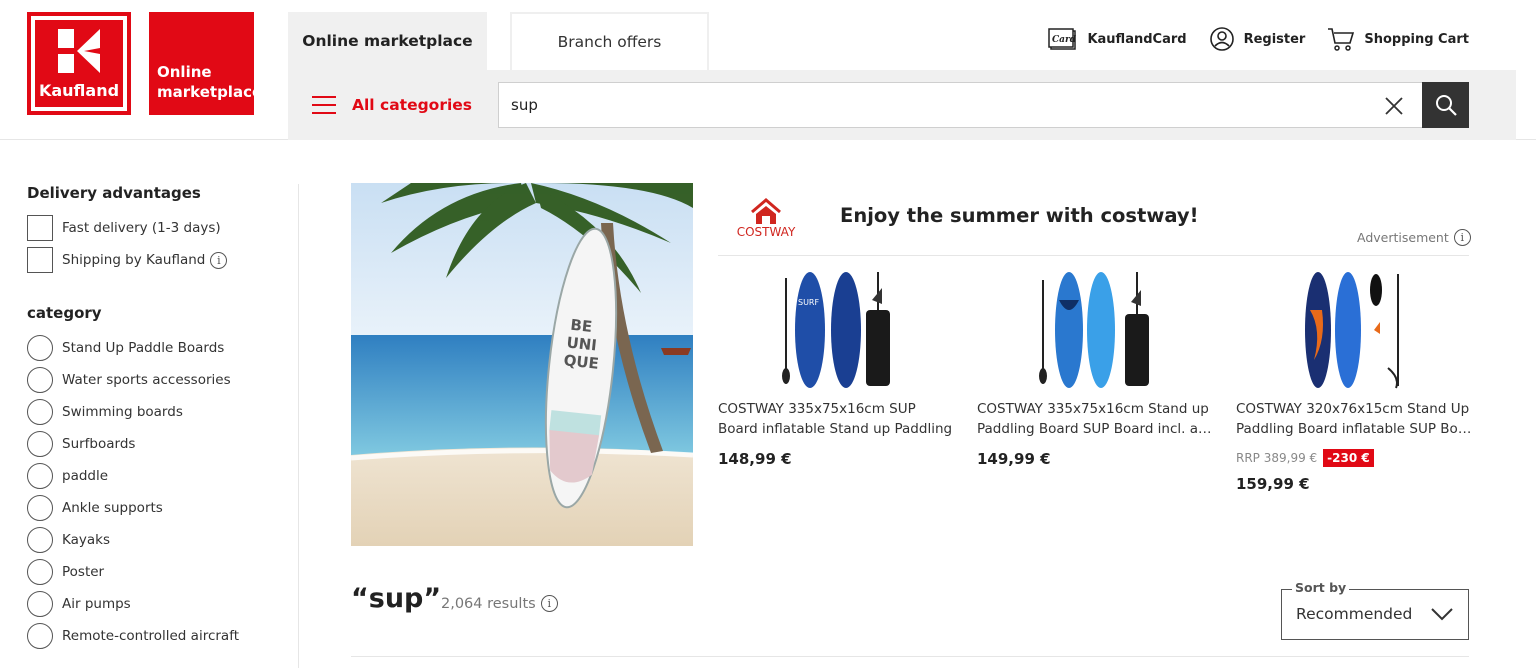  What do you see at coordinates (838, 327) in the screenshot?
I see `product-image: SURF` at bounding box center [838, 327].